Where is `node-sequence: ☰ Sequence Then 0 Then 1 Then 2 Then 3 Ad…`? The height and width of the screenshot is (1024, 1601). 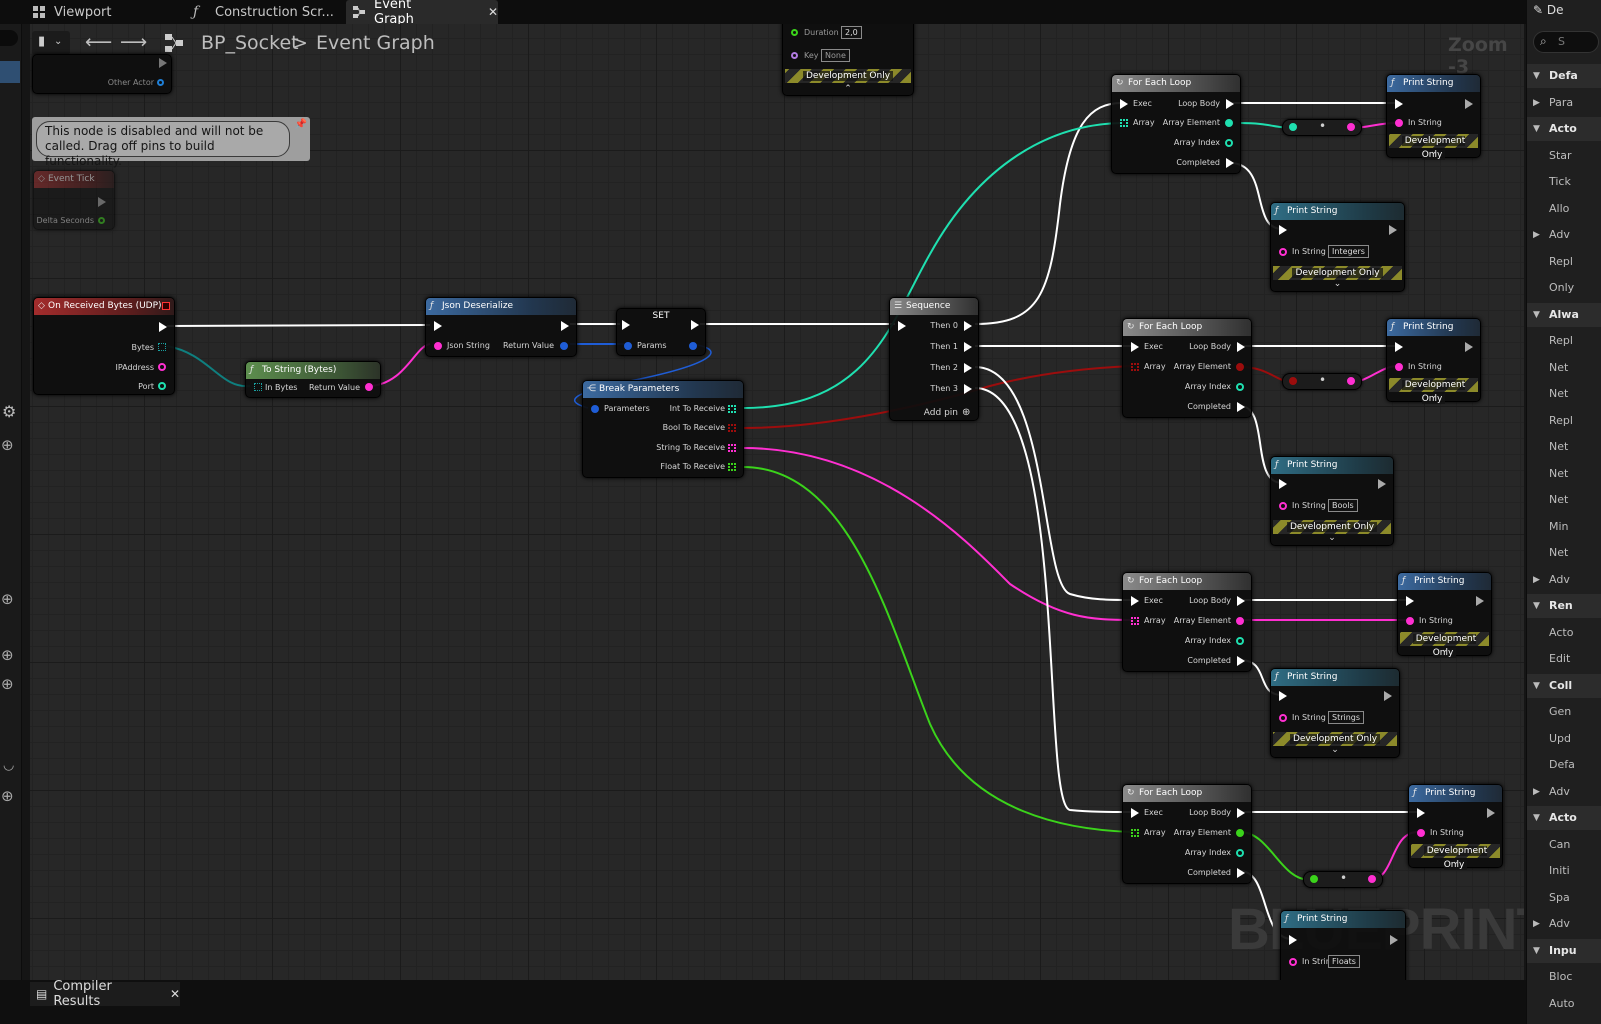 node-sequence: ☰ Sequence Then 0 Then 1 Then 2 Then 3 Ad… is located at coordinates (934, 359).